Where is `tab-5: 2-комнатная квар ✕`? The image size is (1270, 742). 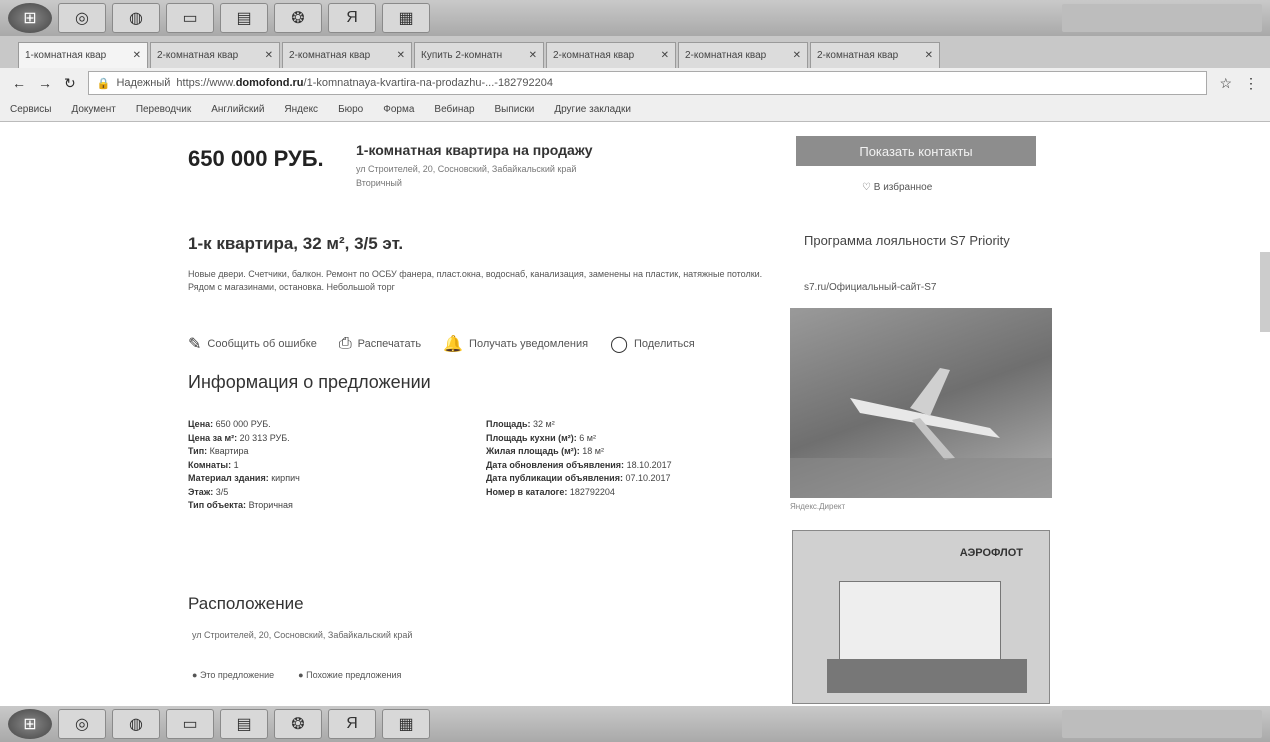
tab-5: 2-комнатная квар ✕ is located at coordinates (611, 55).